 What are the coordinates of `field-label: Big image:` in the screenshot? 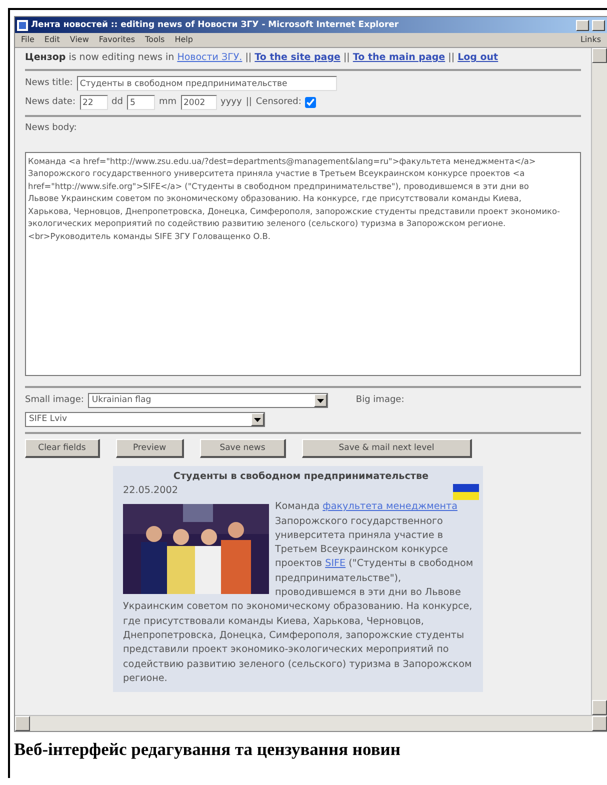 It's located at (380, 400).